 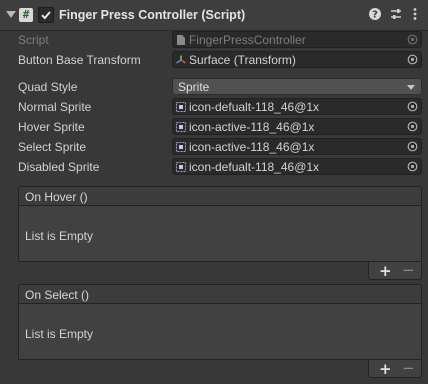 I want to click on on-hover-empty-text: List is Empty, so click(x=59, y=236).